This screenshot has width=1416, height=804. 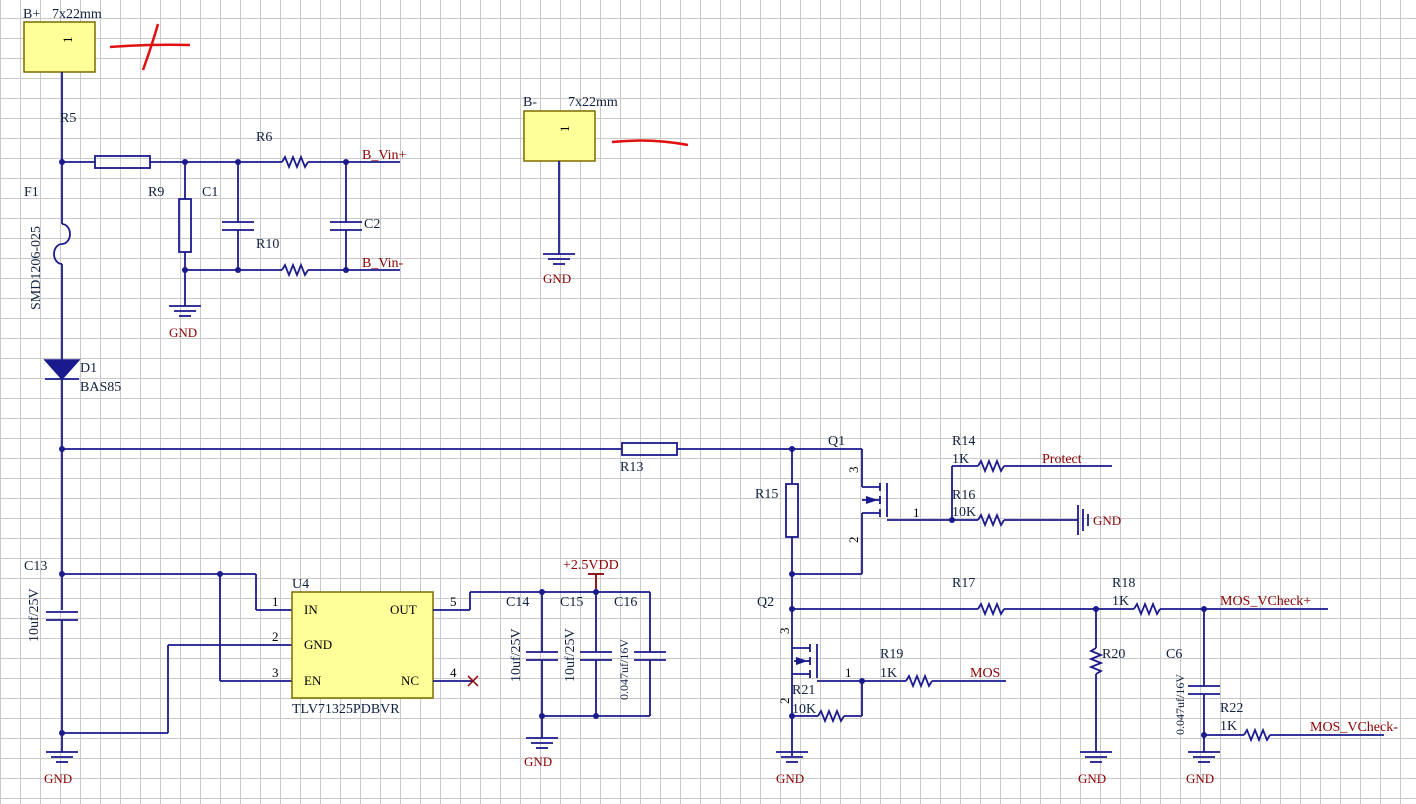 What do you see at coordinates (67, 40) in the screenshot?
I see `pad-bplus-pin: 1` at bounding box center [67, 40].